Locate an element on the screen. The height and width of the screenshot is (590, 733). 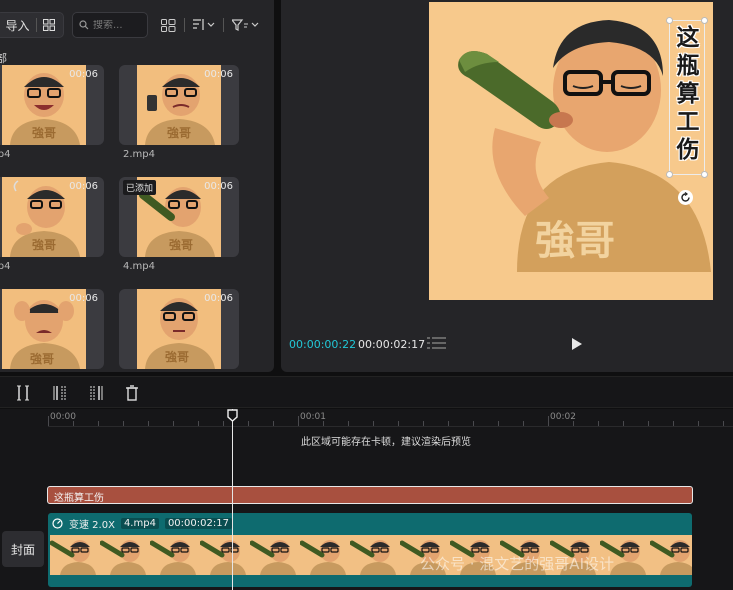
video-clip: 变速 2.0X 4.mp4 00:00:02:17 is located at coordinates (370, 550).